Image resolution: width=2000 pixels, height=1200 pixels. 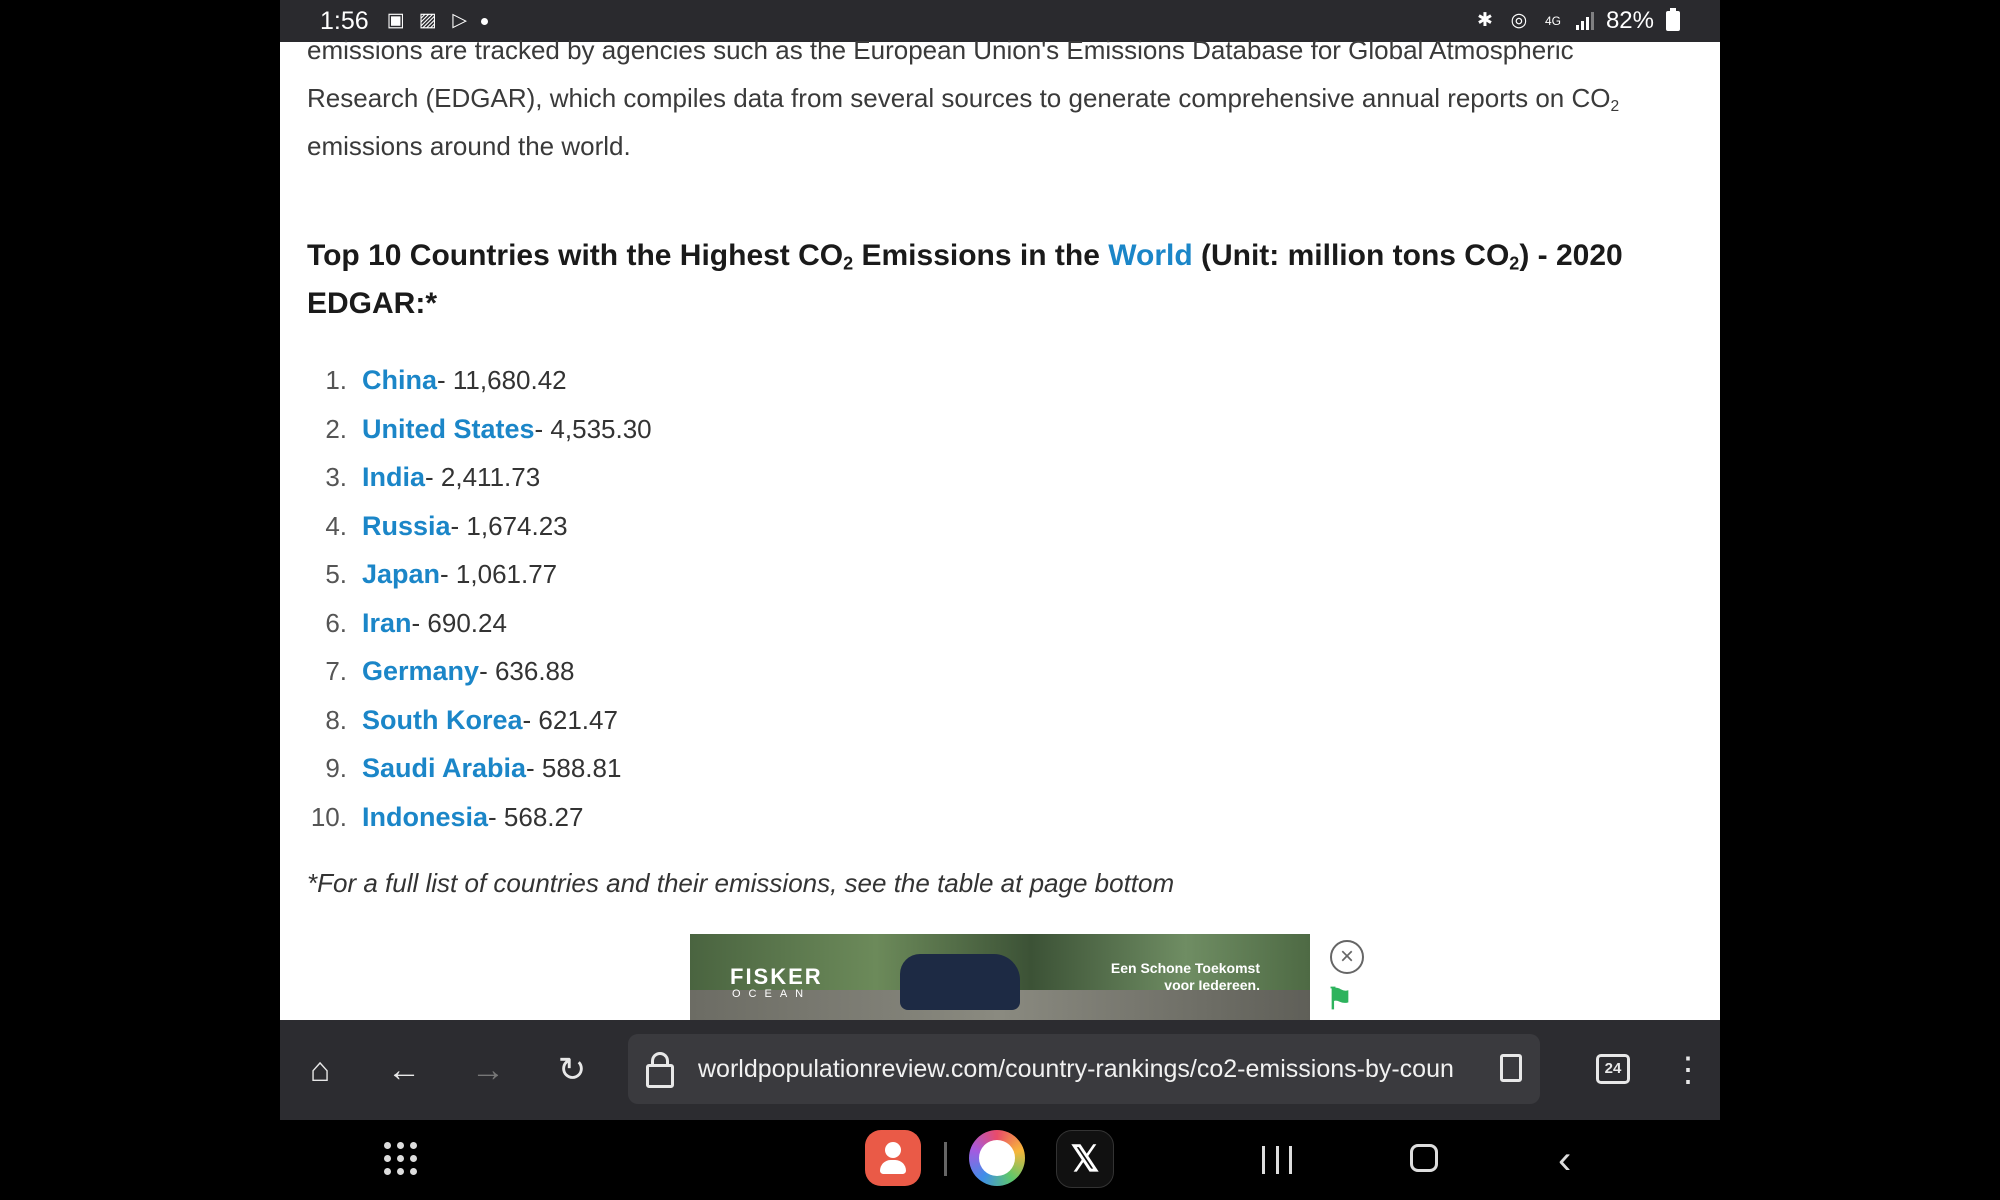 I want to click on ad-close-icon: ×, so click(x=1347, y=957).